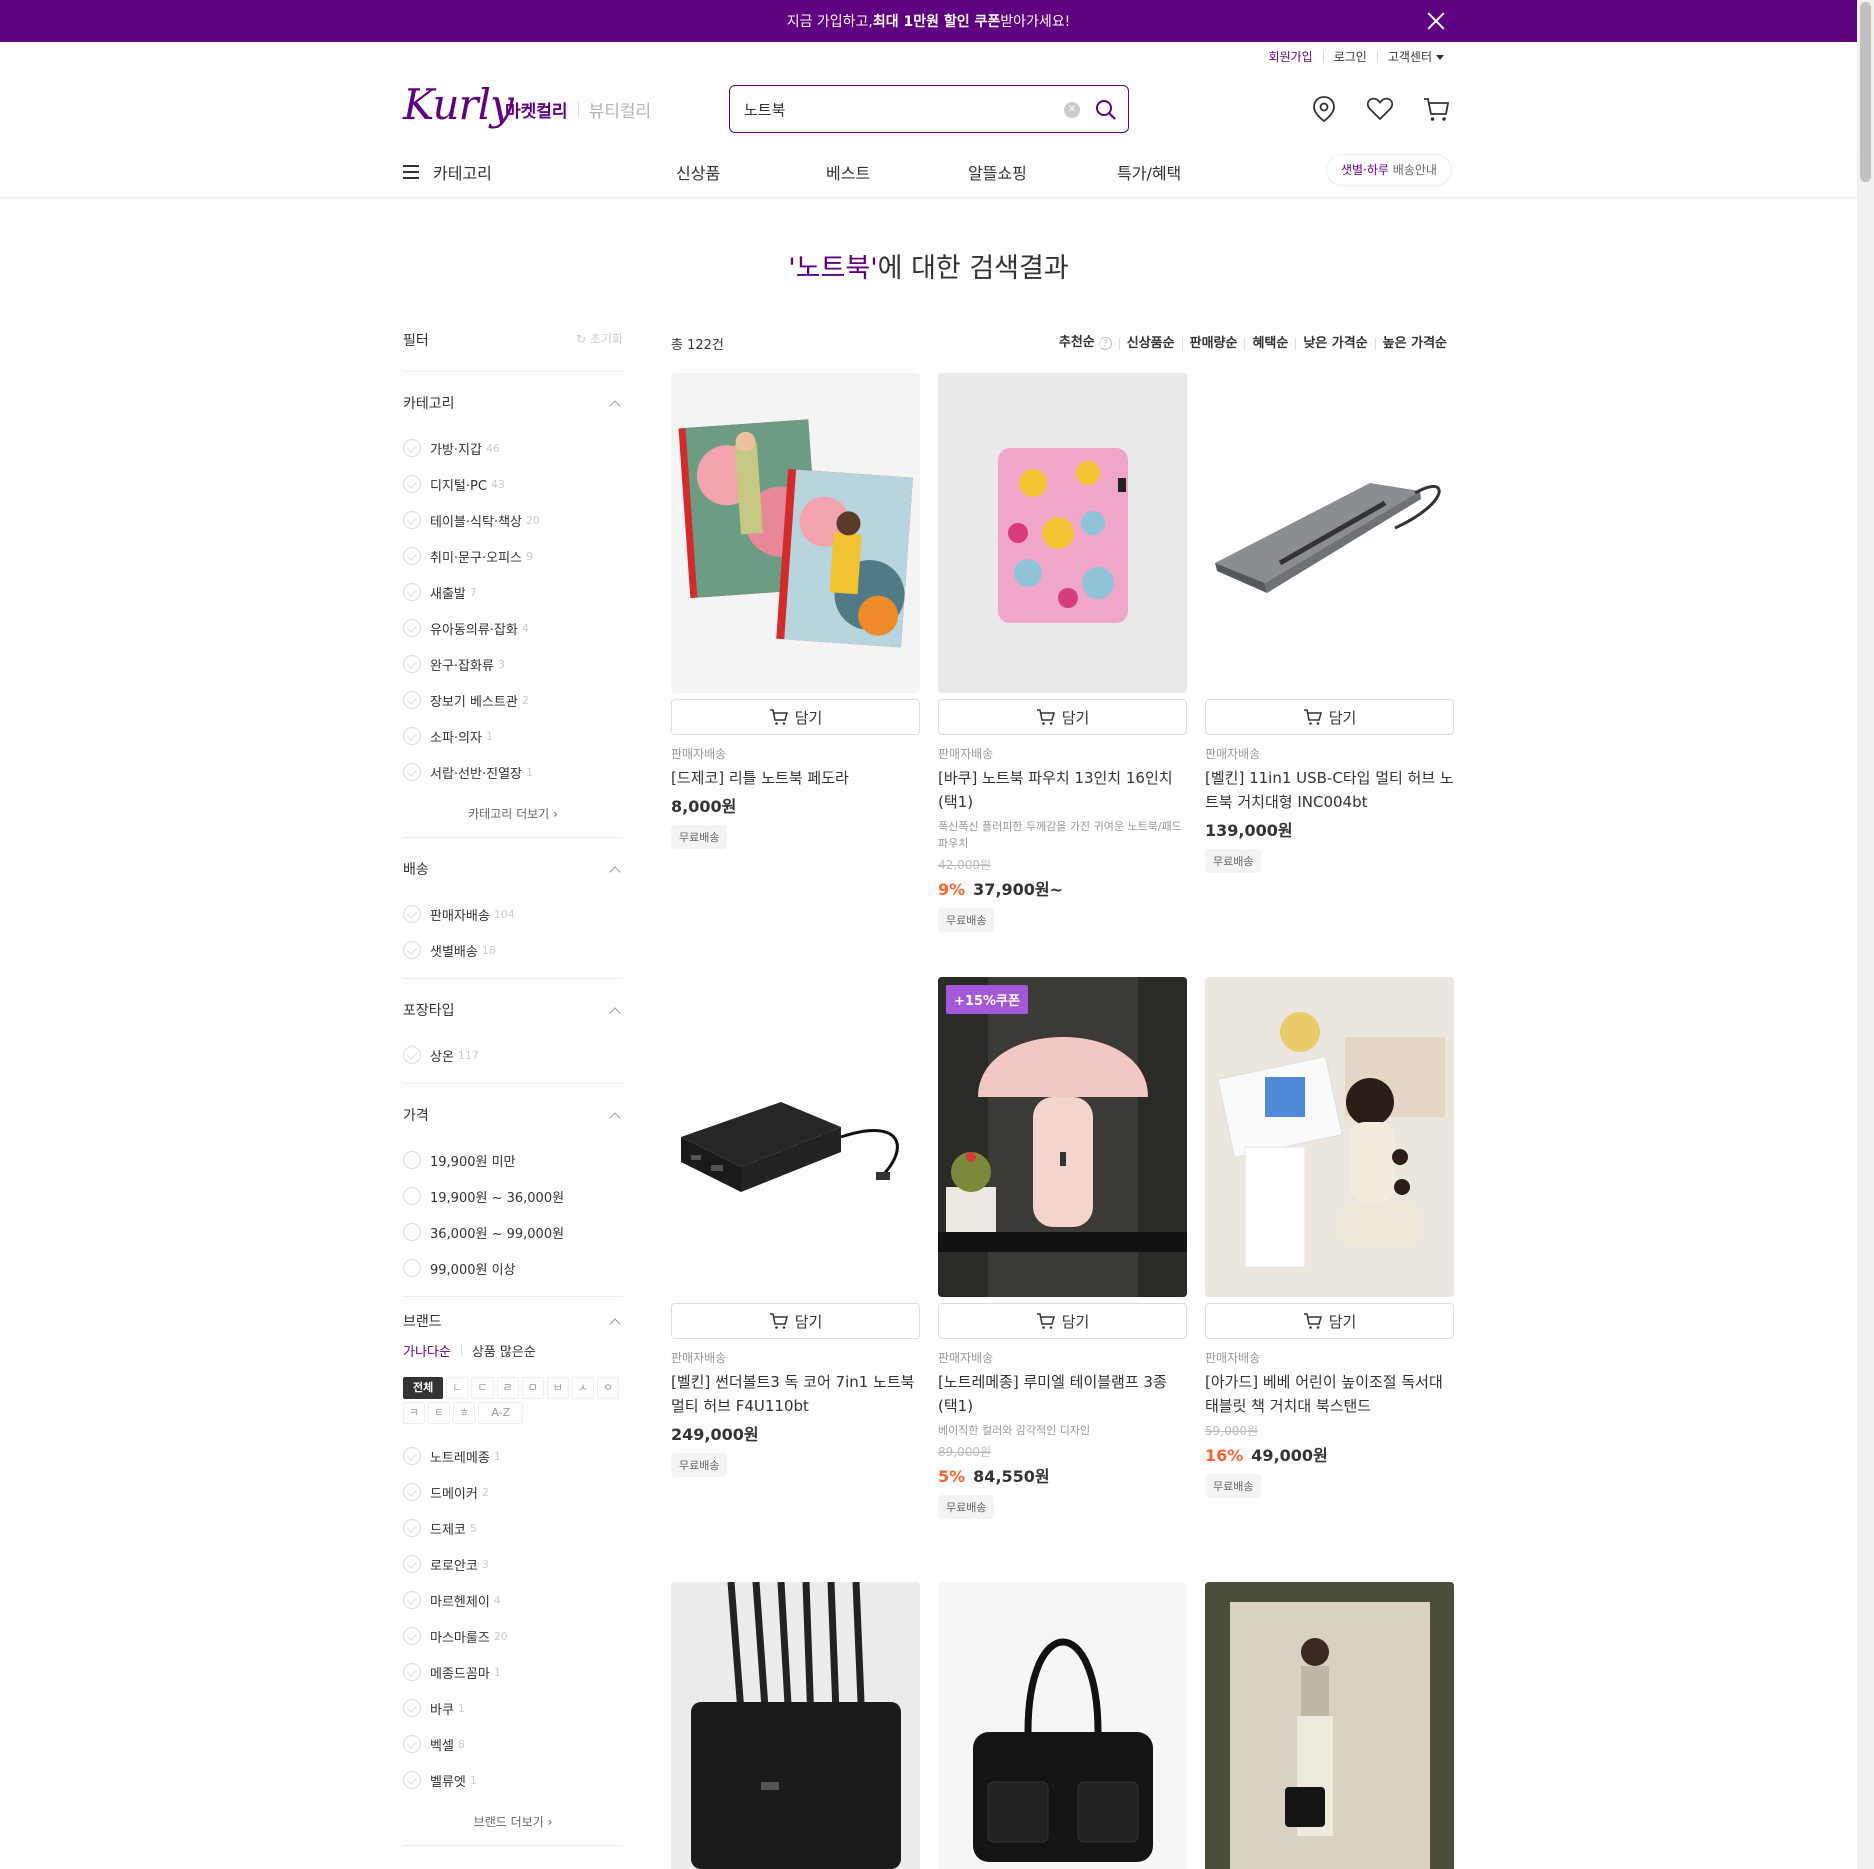  Describe the element at coordinates (513, 556) in the screenshot. I see `filter-option: 취미·문구·오피스 9` at that location.